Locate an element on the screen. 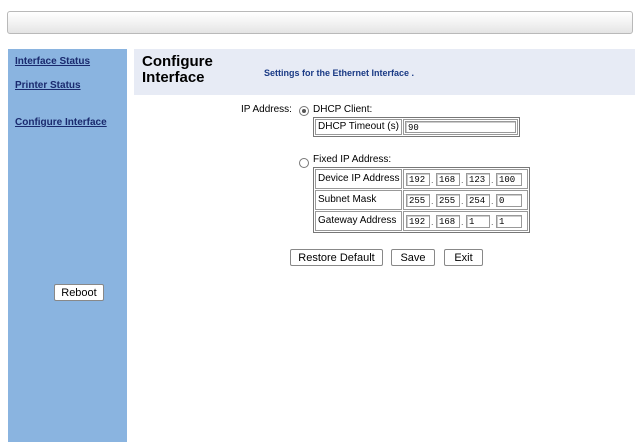 This screenshot has width=635, height=442. dhcp-client-label: DHCP Client: is located at coordinates (343, 109).